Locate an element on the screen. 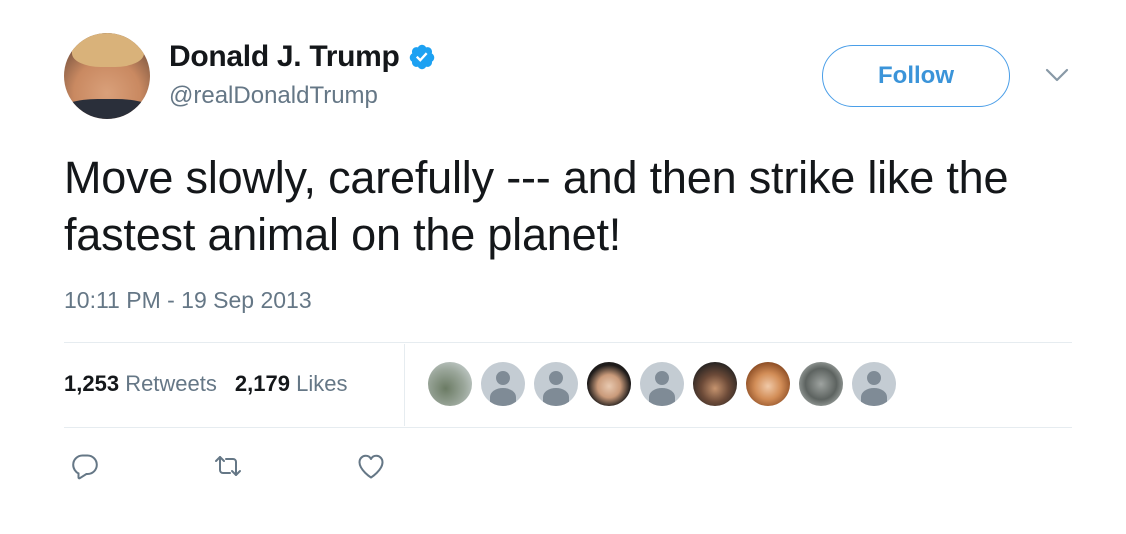 The height and width of the screenshot is (534, 1126). author-handle: @realDonaldTrump is located at coordinates (273, 96).